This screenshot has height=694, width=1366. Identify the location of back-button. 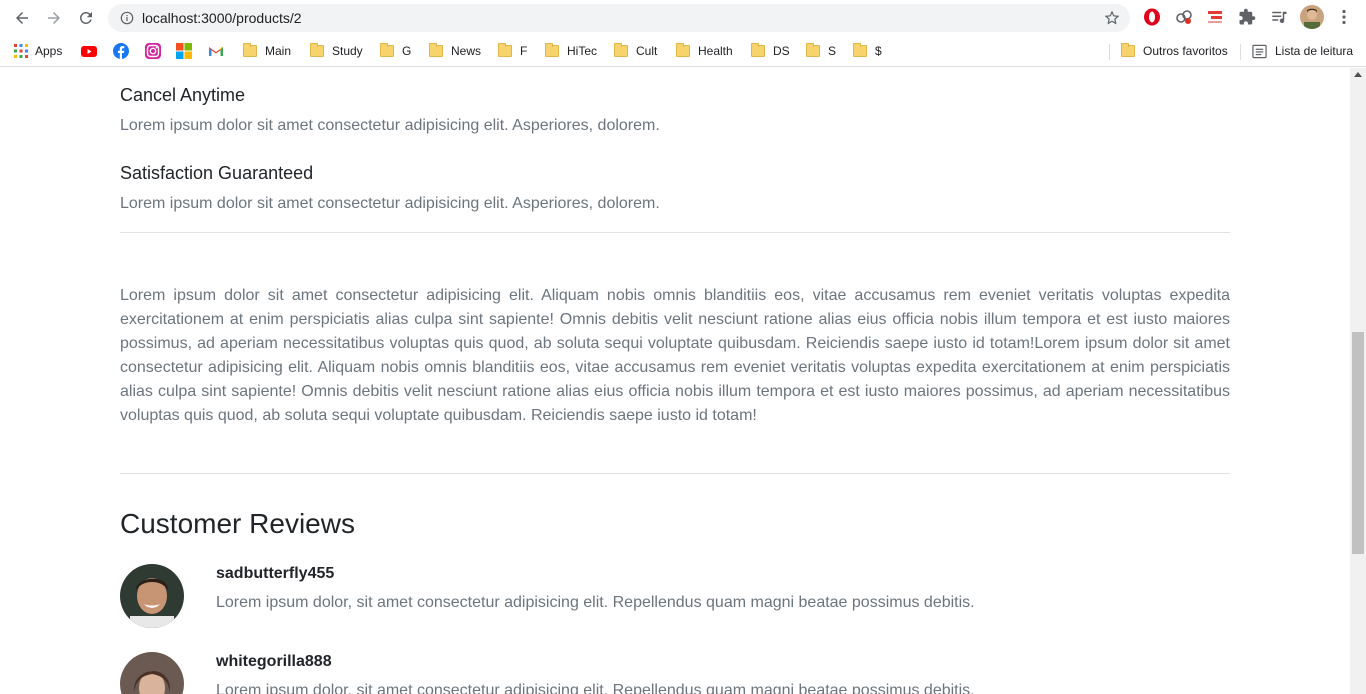
(22, 18).